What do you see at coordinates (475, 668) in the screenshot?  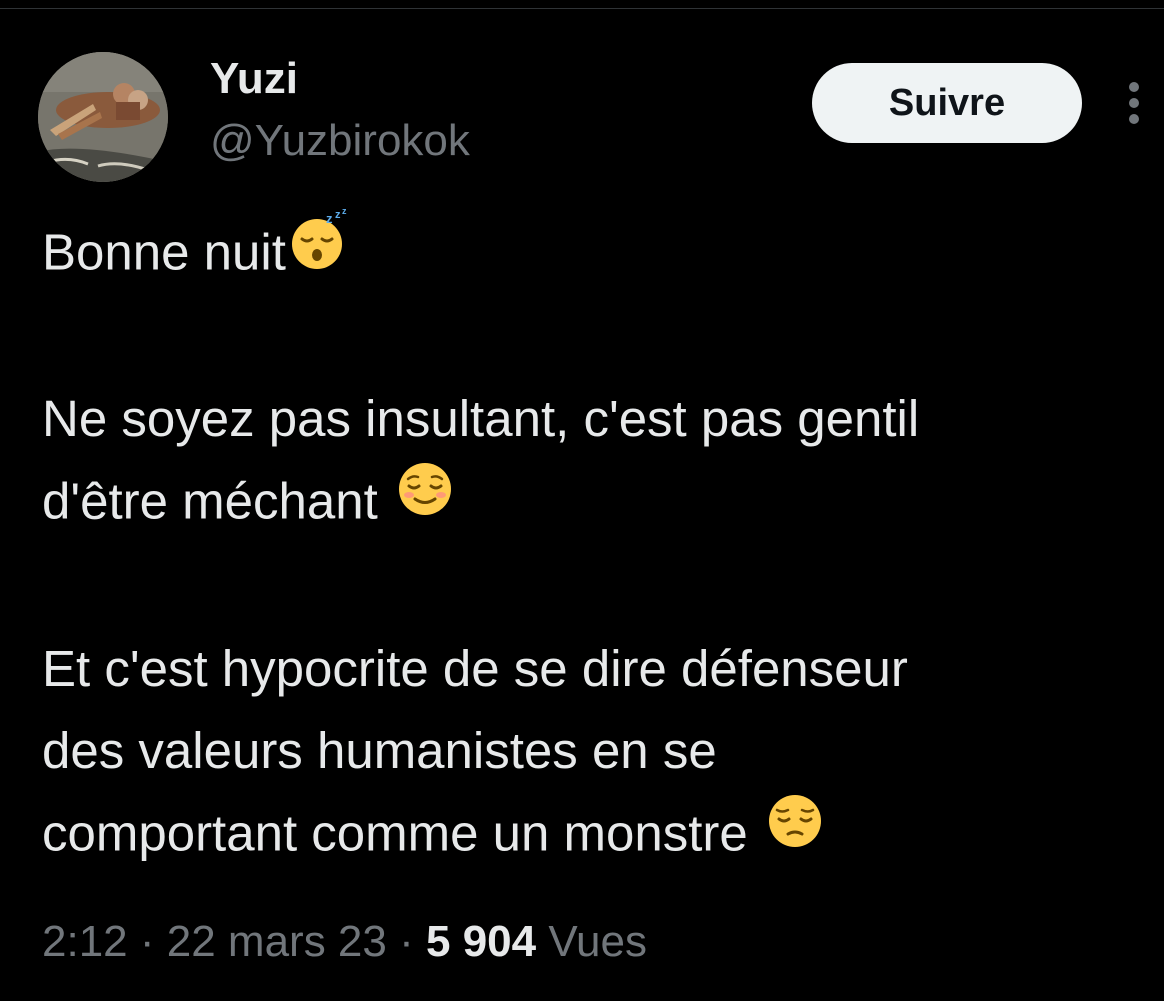 I see `tweet-text-line-3a: Et c'est hypocrite de se dire défenseur` at bounding box center [475, 668].